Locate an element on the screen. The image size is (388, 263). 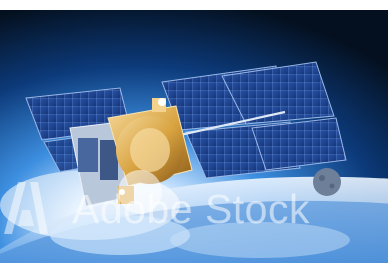
moon is located at coordinates (327, 182).